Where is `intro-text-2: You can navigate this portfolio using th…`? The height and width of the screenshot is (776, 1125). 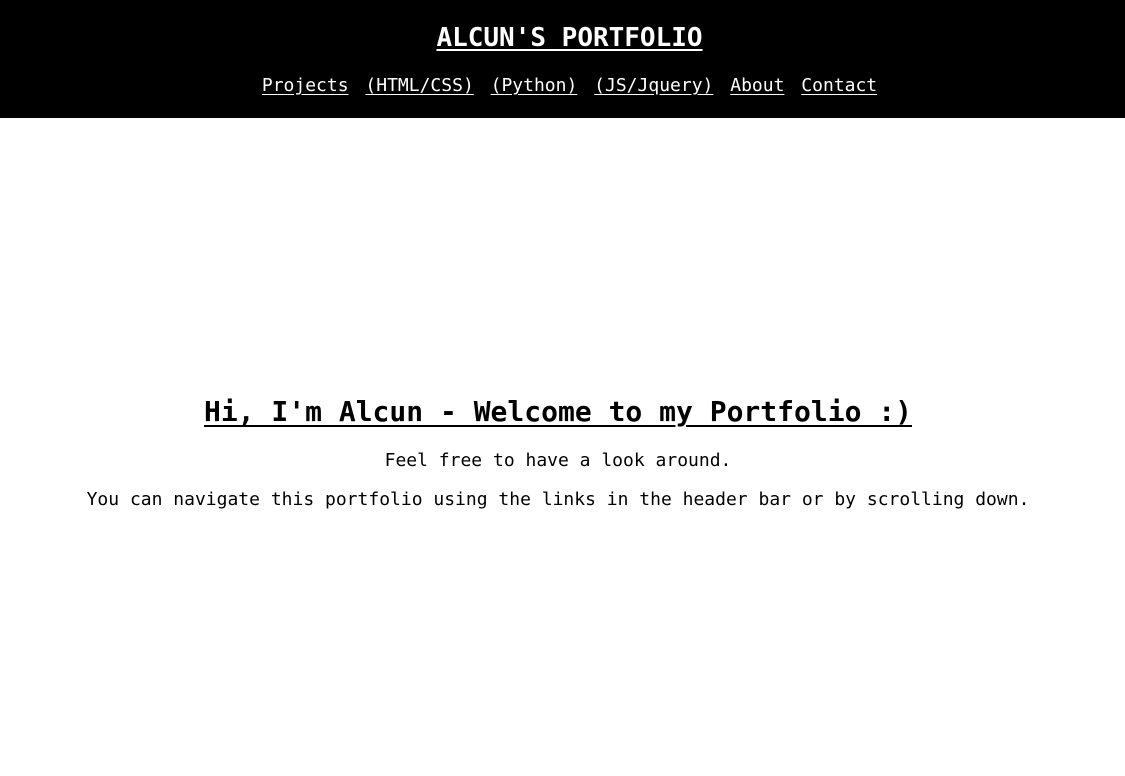 intro-text-2: You can navigate this portfolio using th… is located at coordinates (558, 499).